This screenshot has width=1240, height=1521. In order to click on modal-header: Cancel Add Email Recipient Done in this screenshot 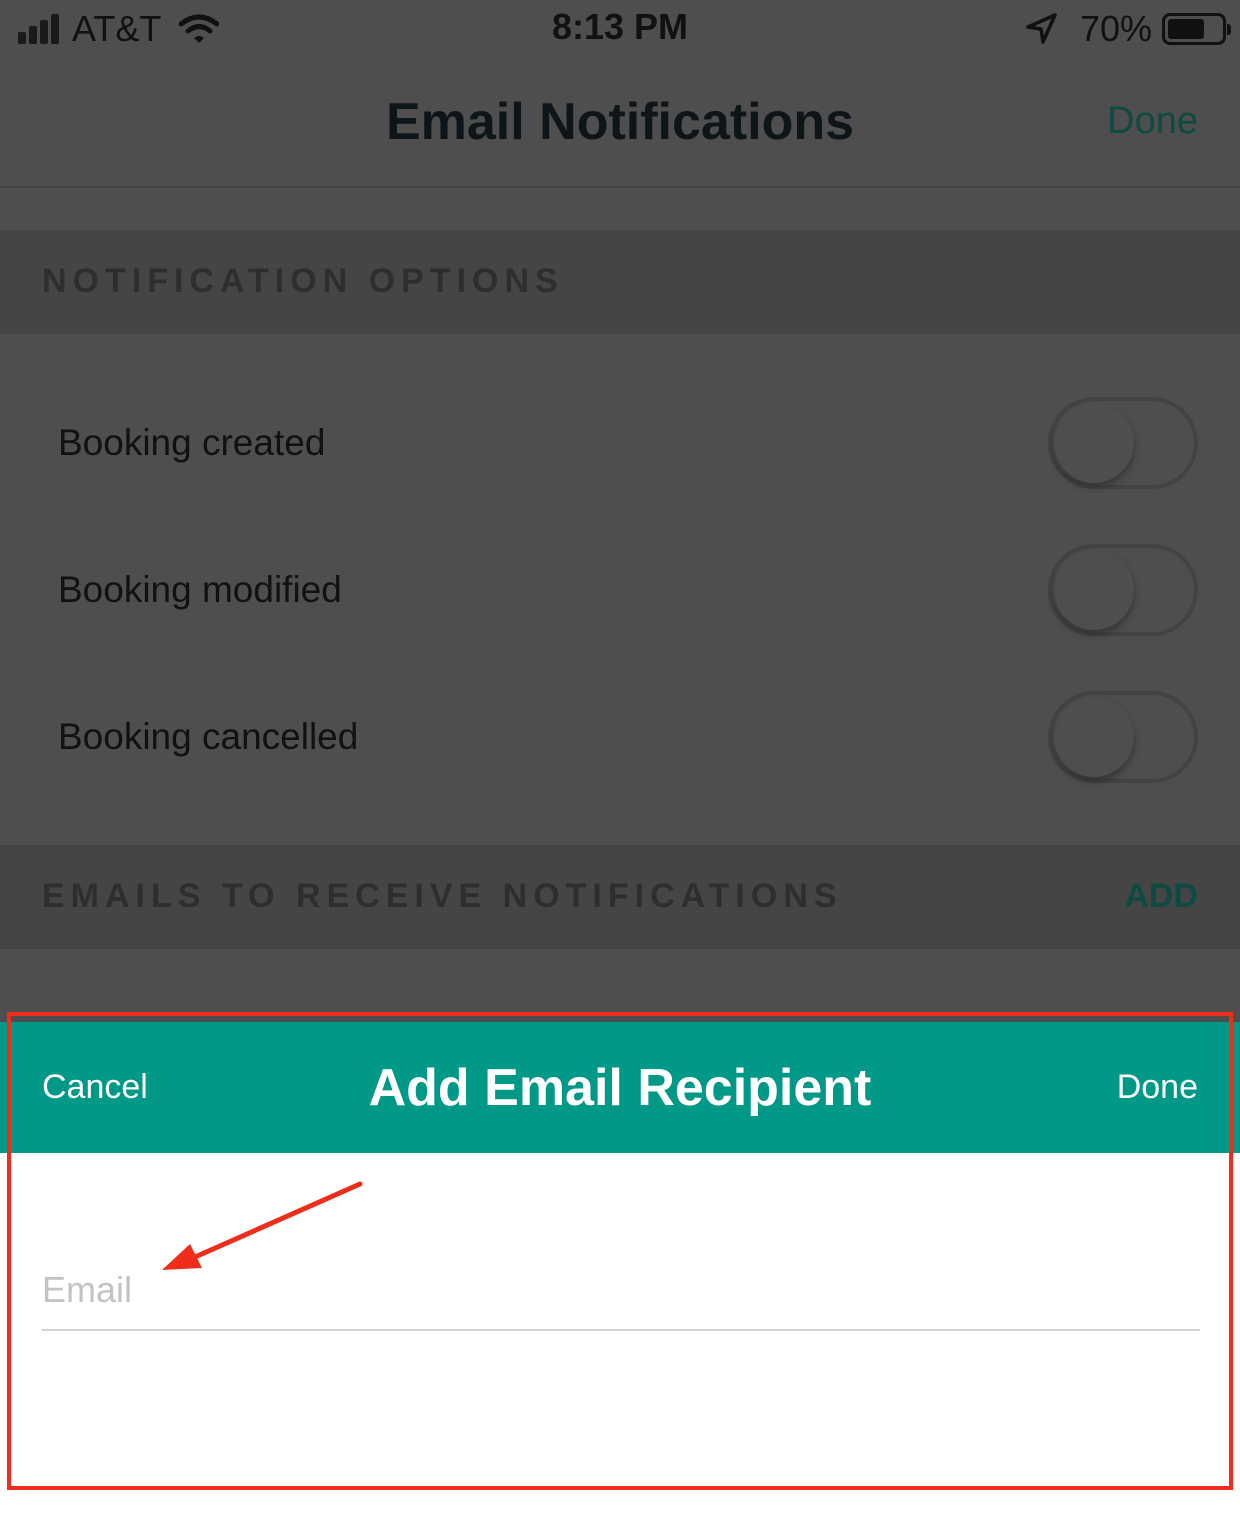, I will do `click(620, 1087)`.